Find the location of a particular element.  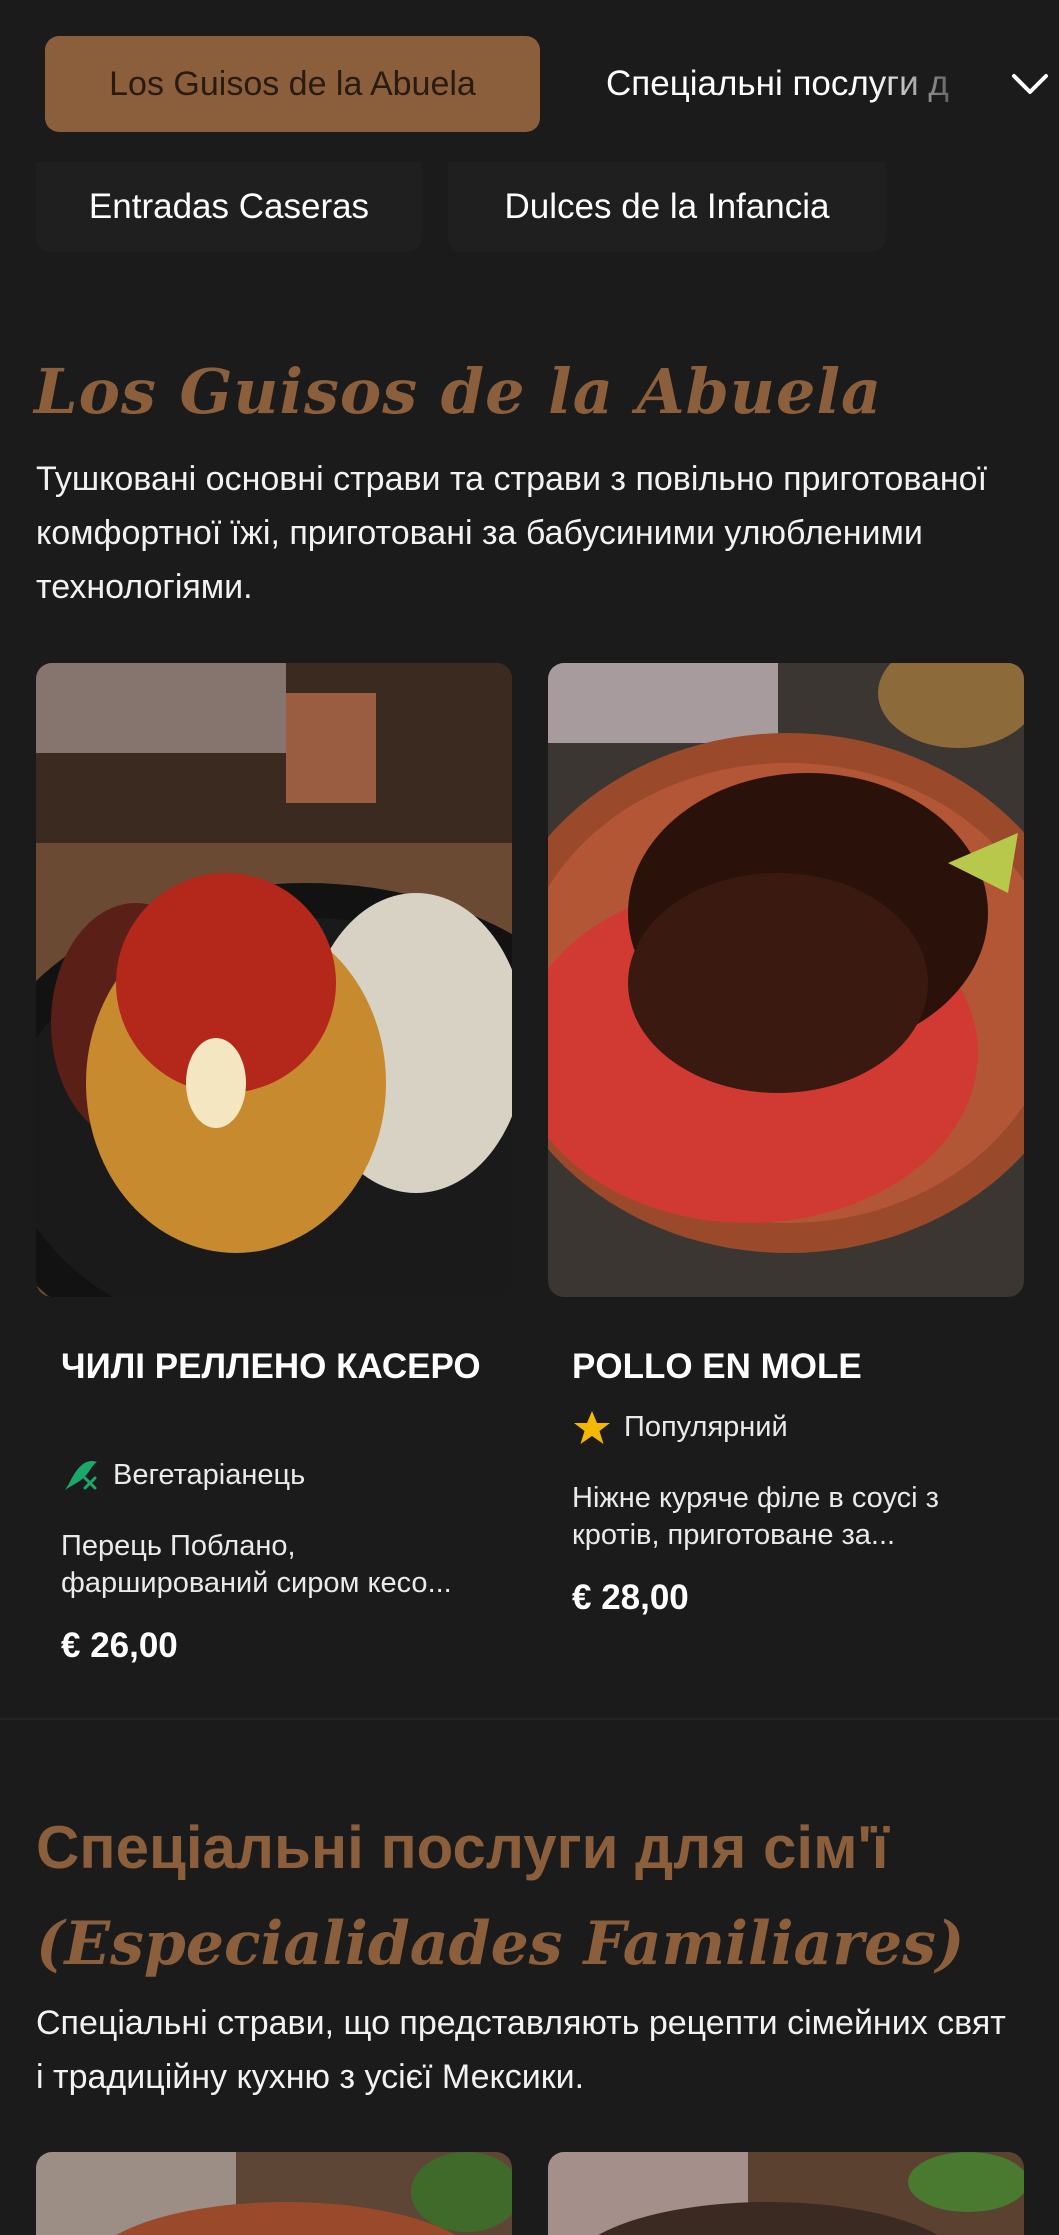

dish-price: € 28,00 is located at coordinates (630, 1597).